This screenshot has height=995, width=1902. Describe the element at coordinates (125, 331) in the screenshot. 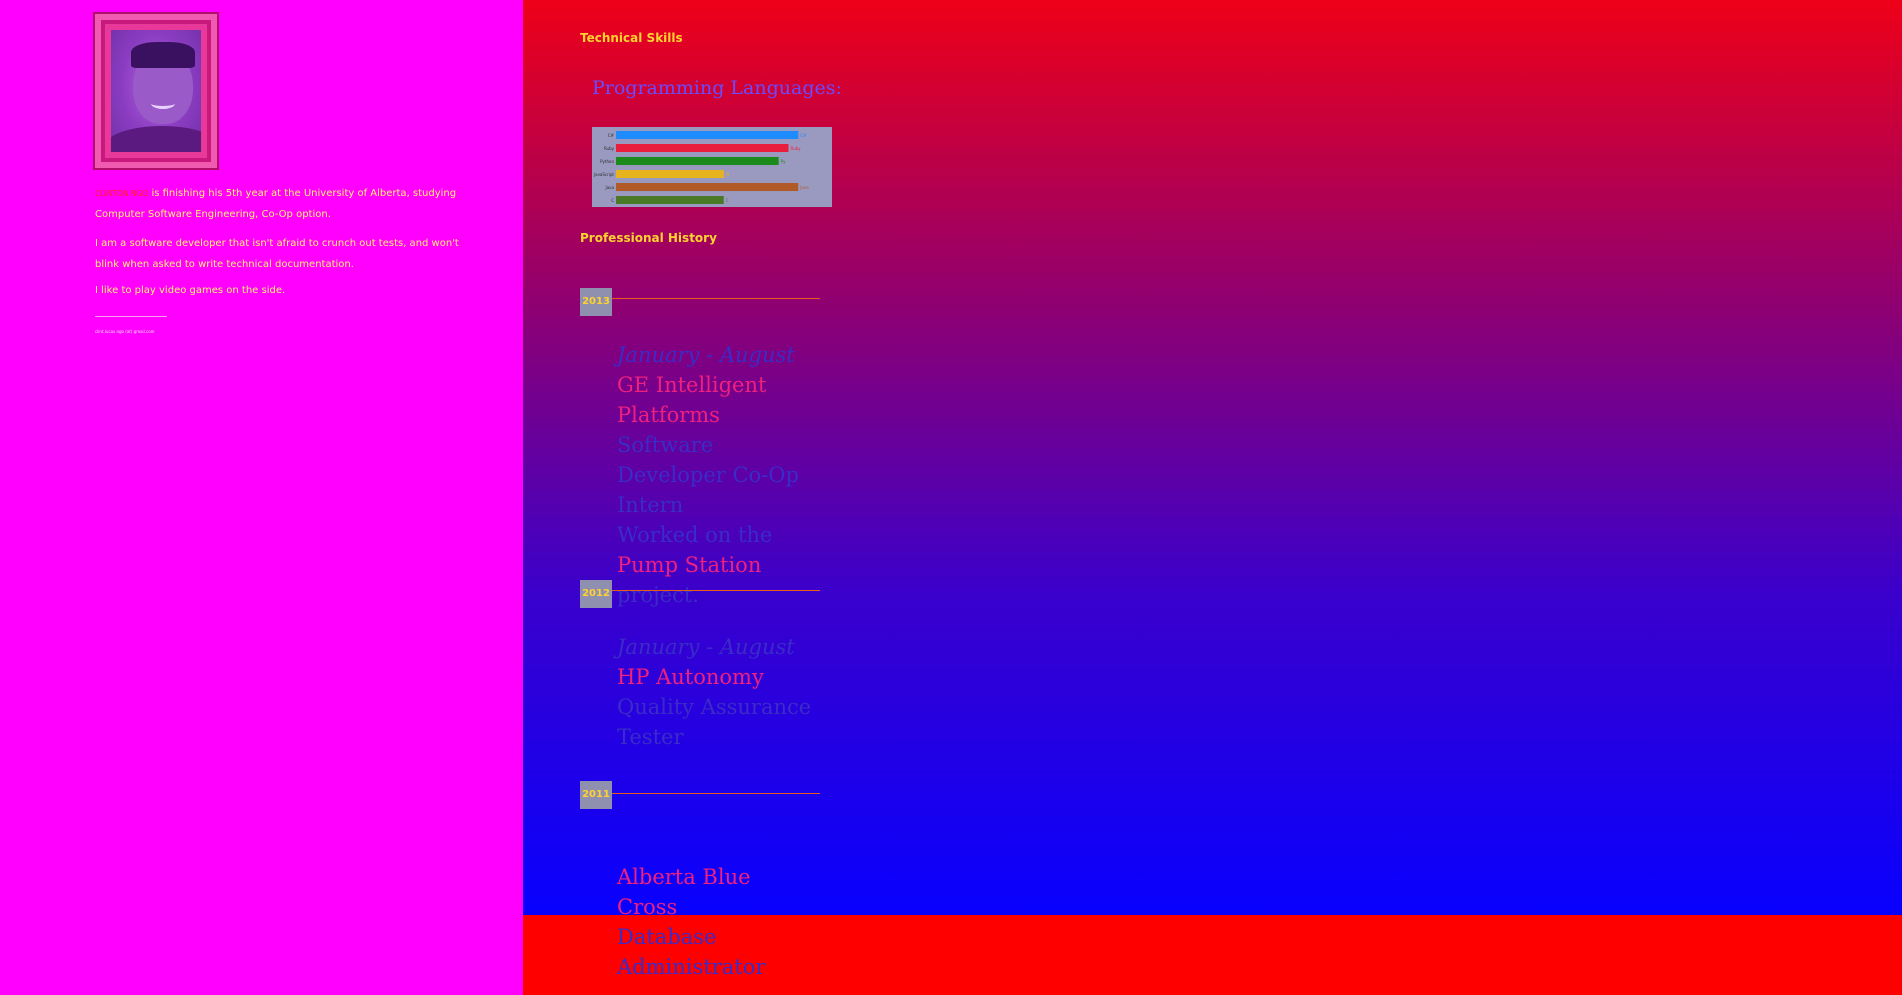

I see `email-link: clint.lucas.ngo (at) gmail.com` at that location.